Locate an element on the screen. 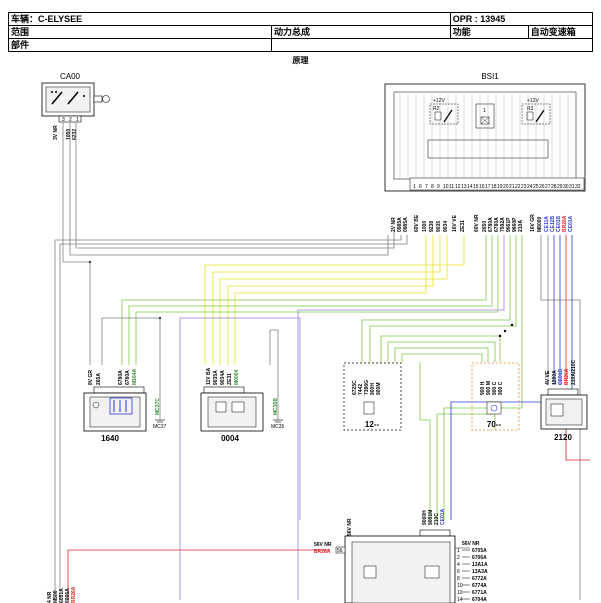  bsi1-pin-number: 10 is located at coordinates (446, 187).